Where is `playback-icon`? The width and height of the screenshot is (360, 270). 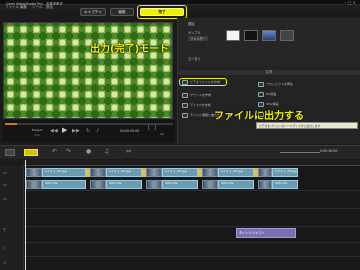
playback-icon is located at coordinates (261, 84).